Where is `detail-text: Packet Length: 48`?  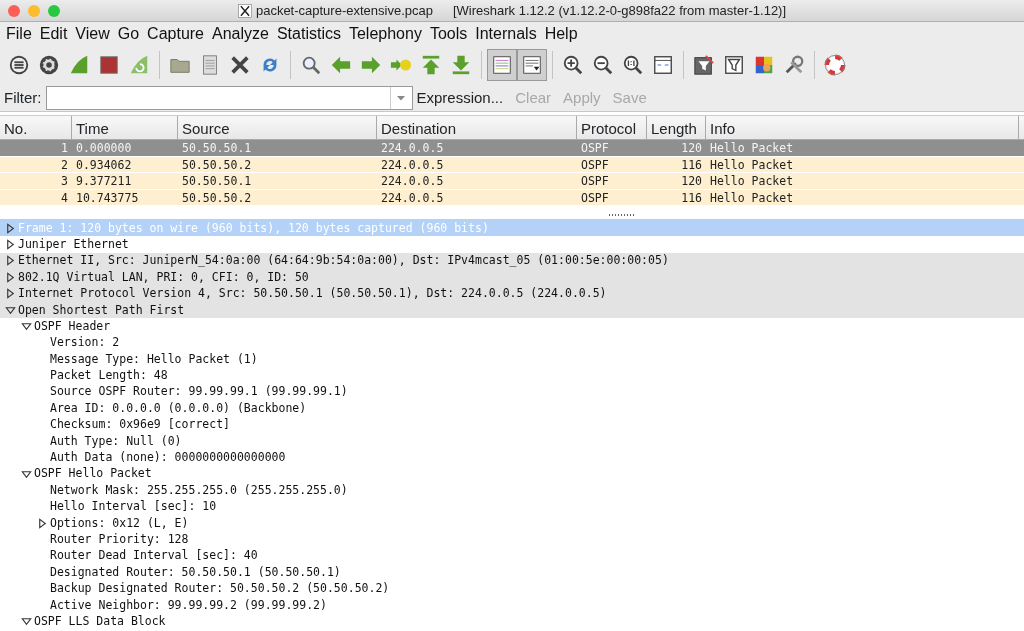 detail-text: Packet Length: 48 is located at coordinates (109, 376).